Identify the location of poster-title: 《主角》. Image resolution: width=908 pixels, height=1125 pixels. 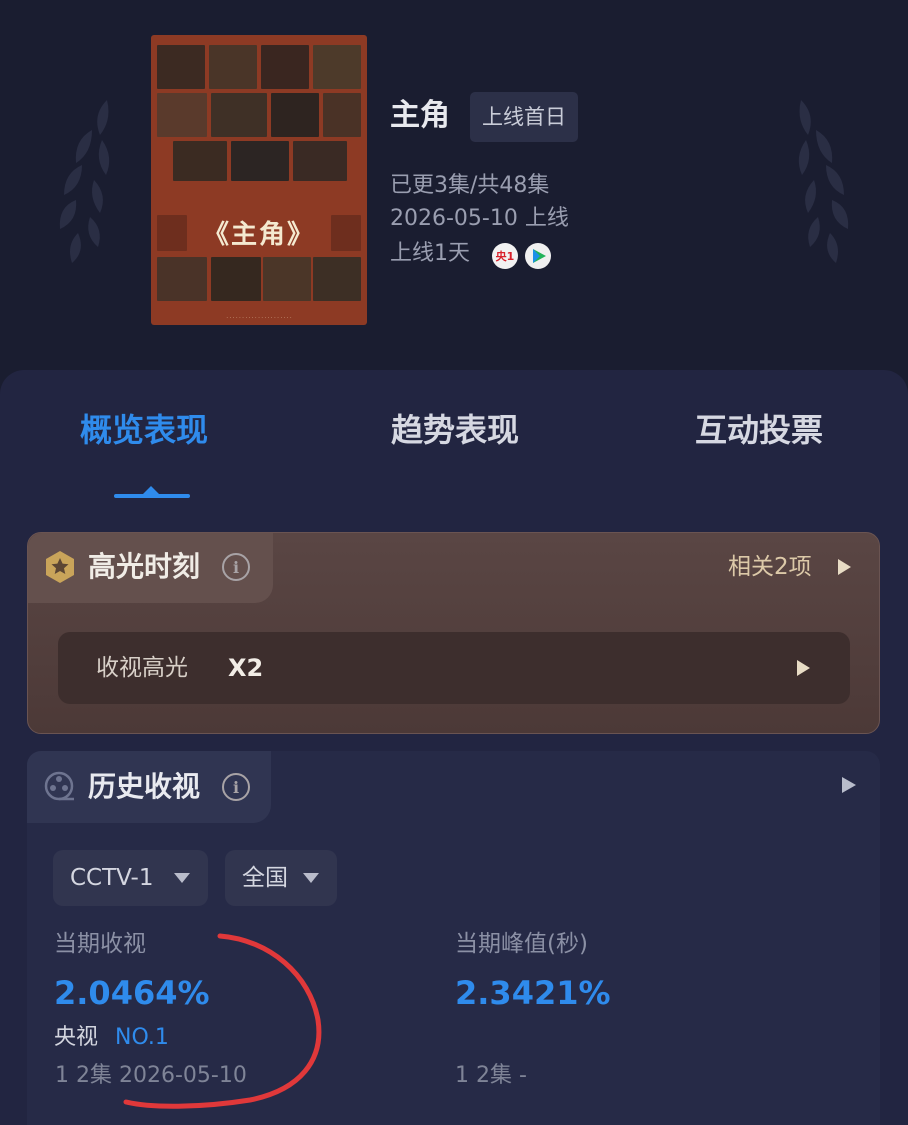
(258, 234).